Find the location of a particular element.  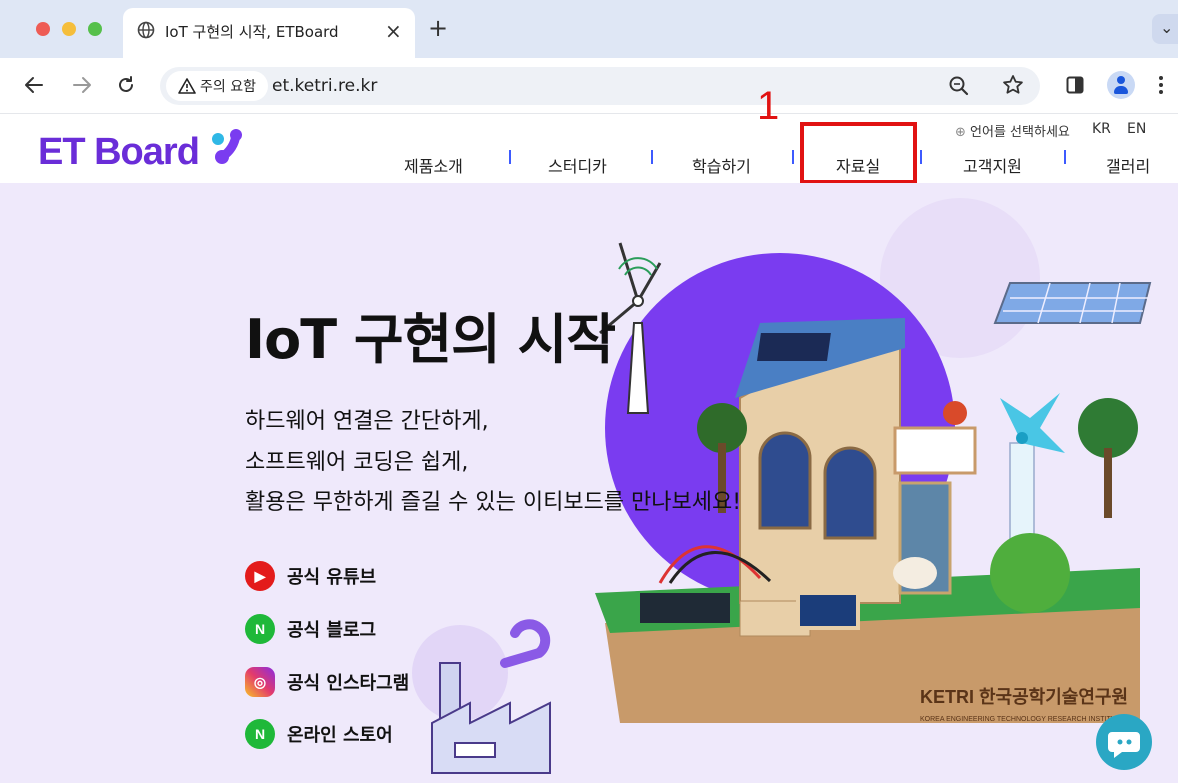

tab-search-button: ⌄ is located at coordinates (1165, 29).